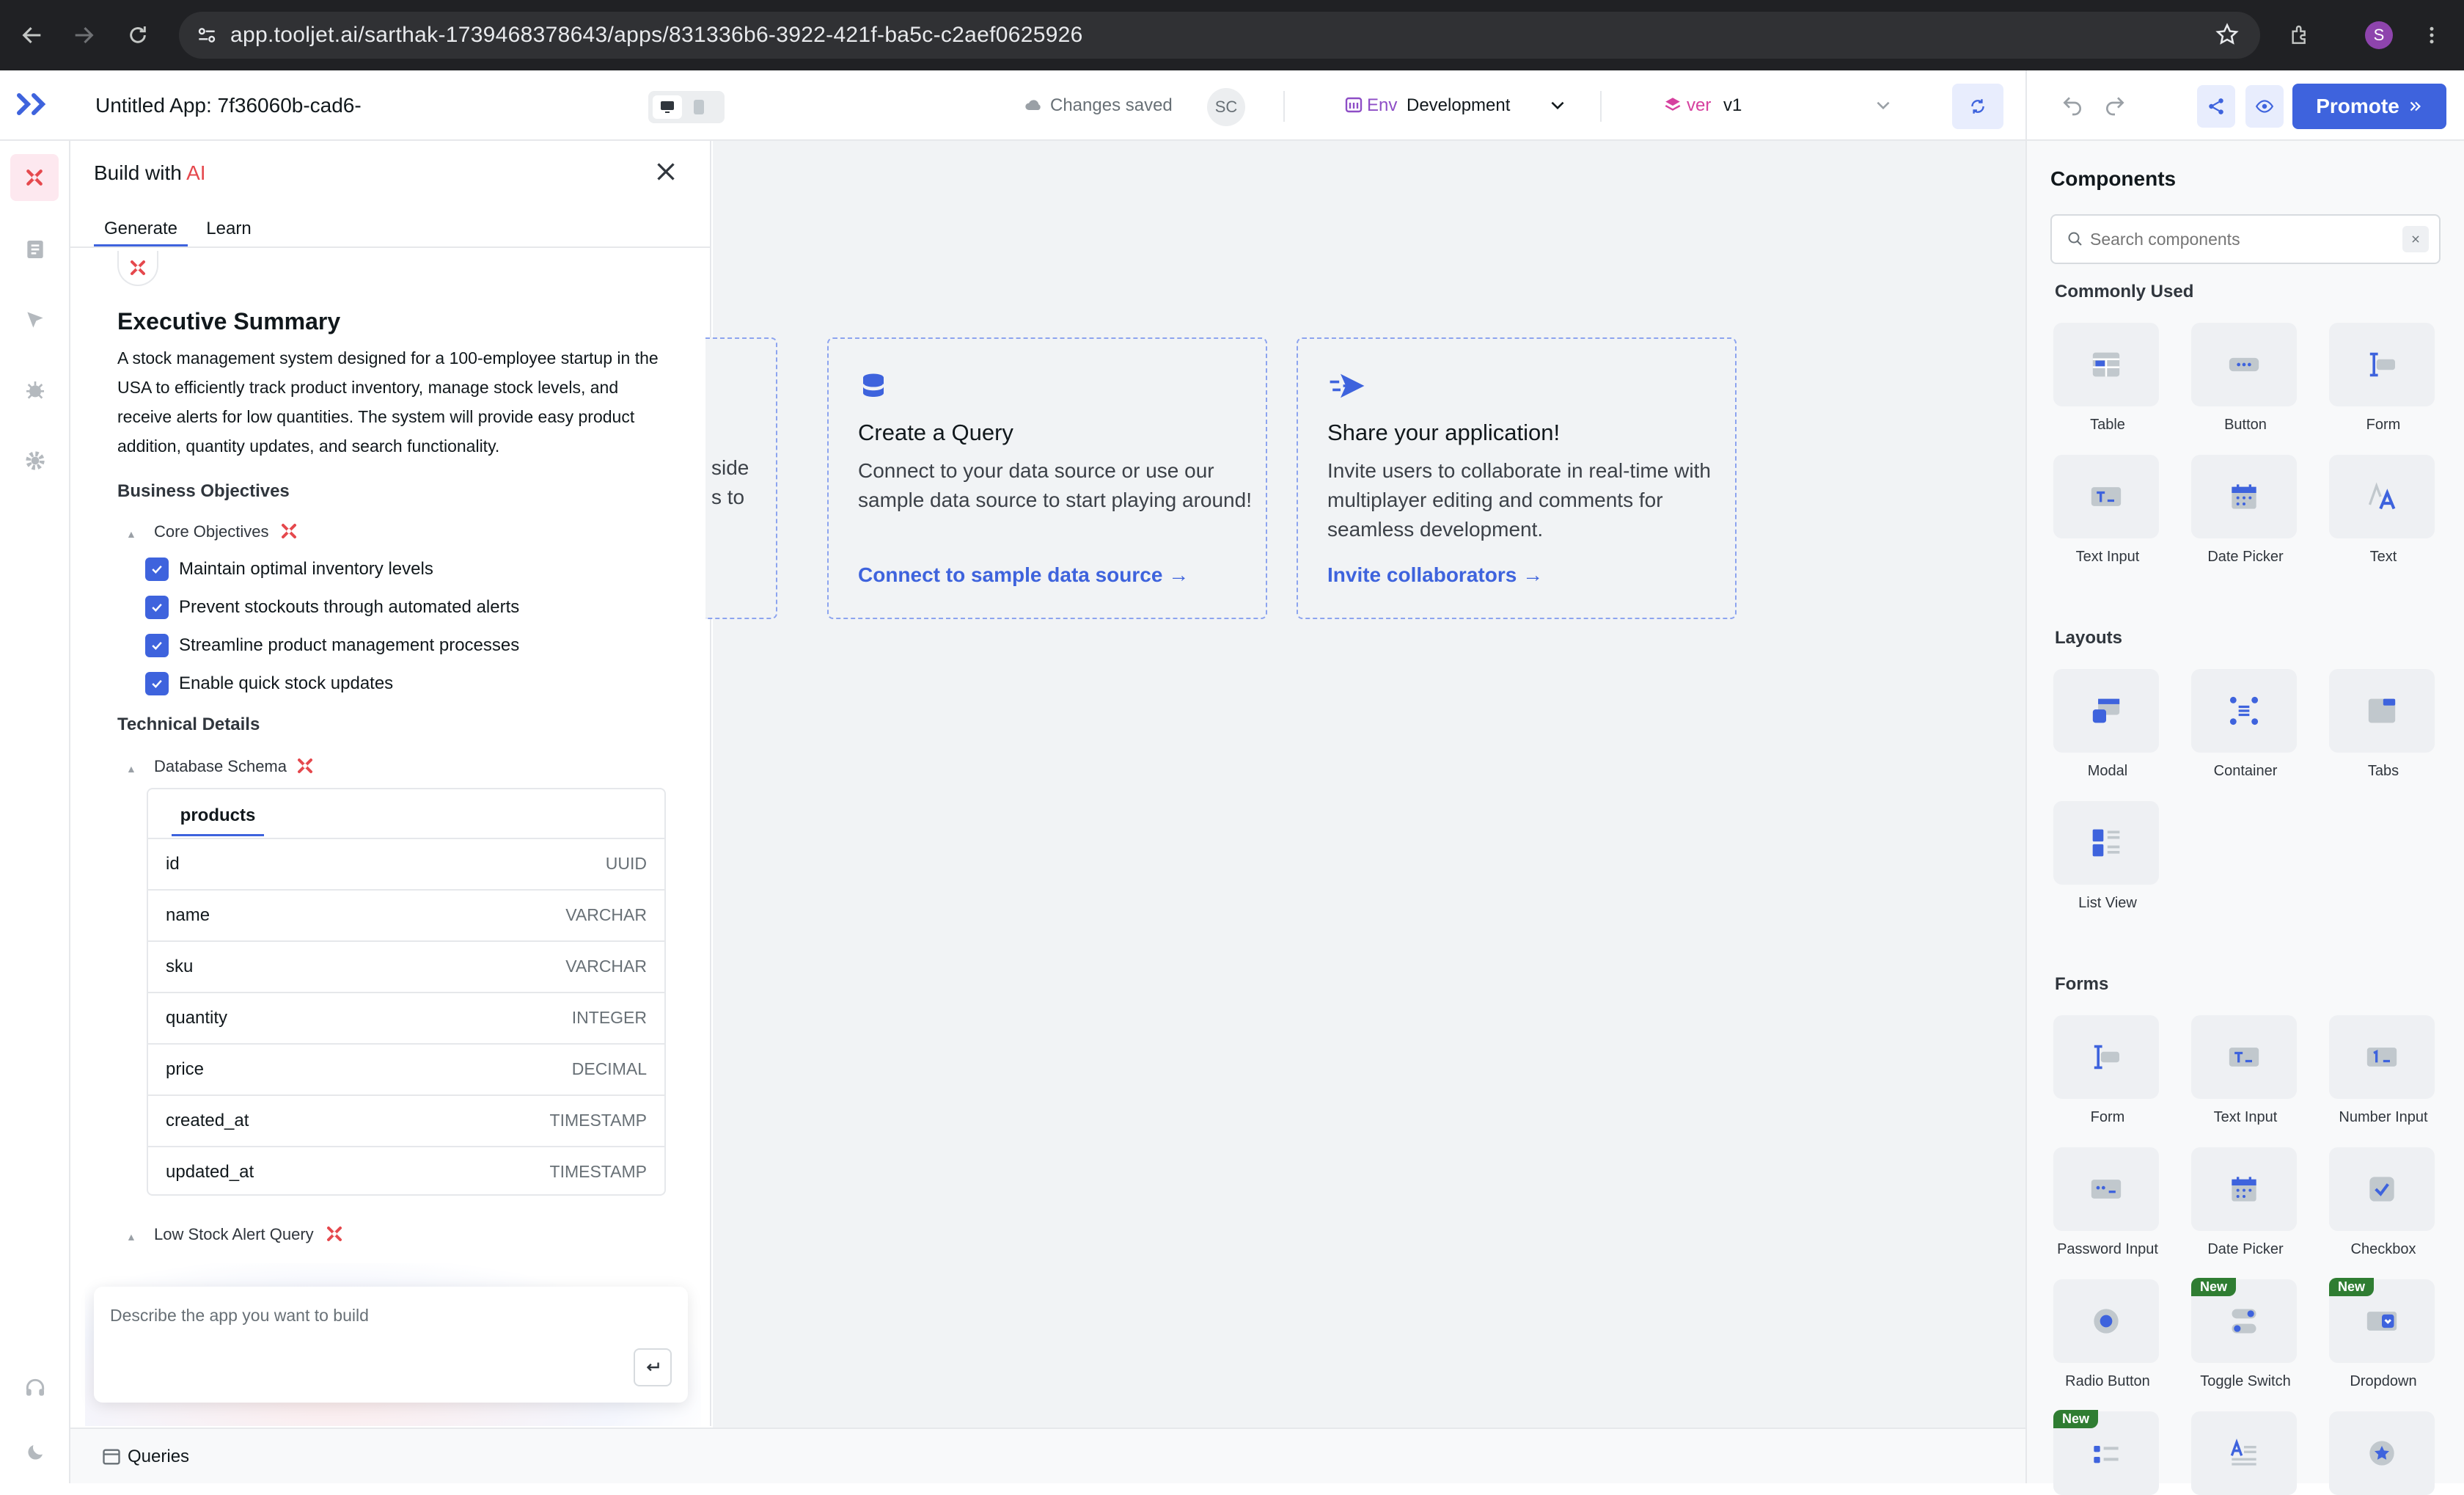 The width and height of the screenshot is (2464, 1495). Describe the element at coordinates (2026, 105) in the screenshot. I see `divider` at that location.